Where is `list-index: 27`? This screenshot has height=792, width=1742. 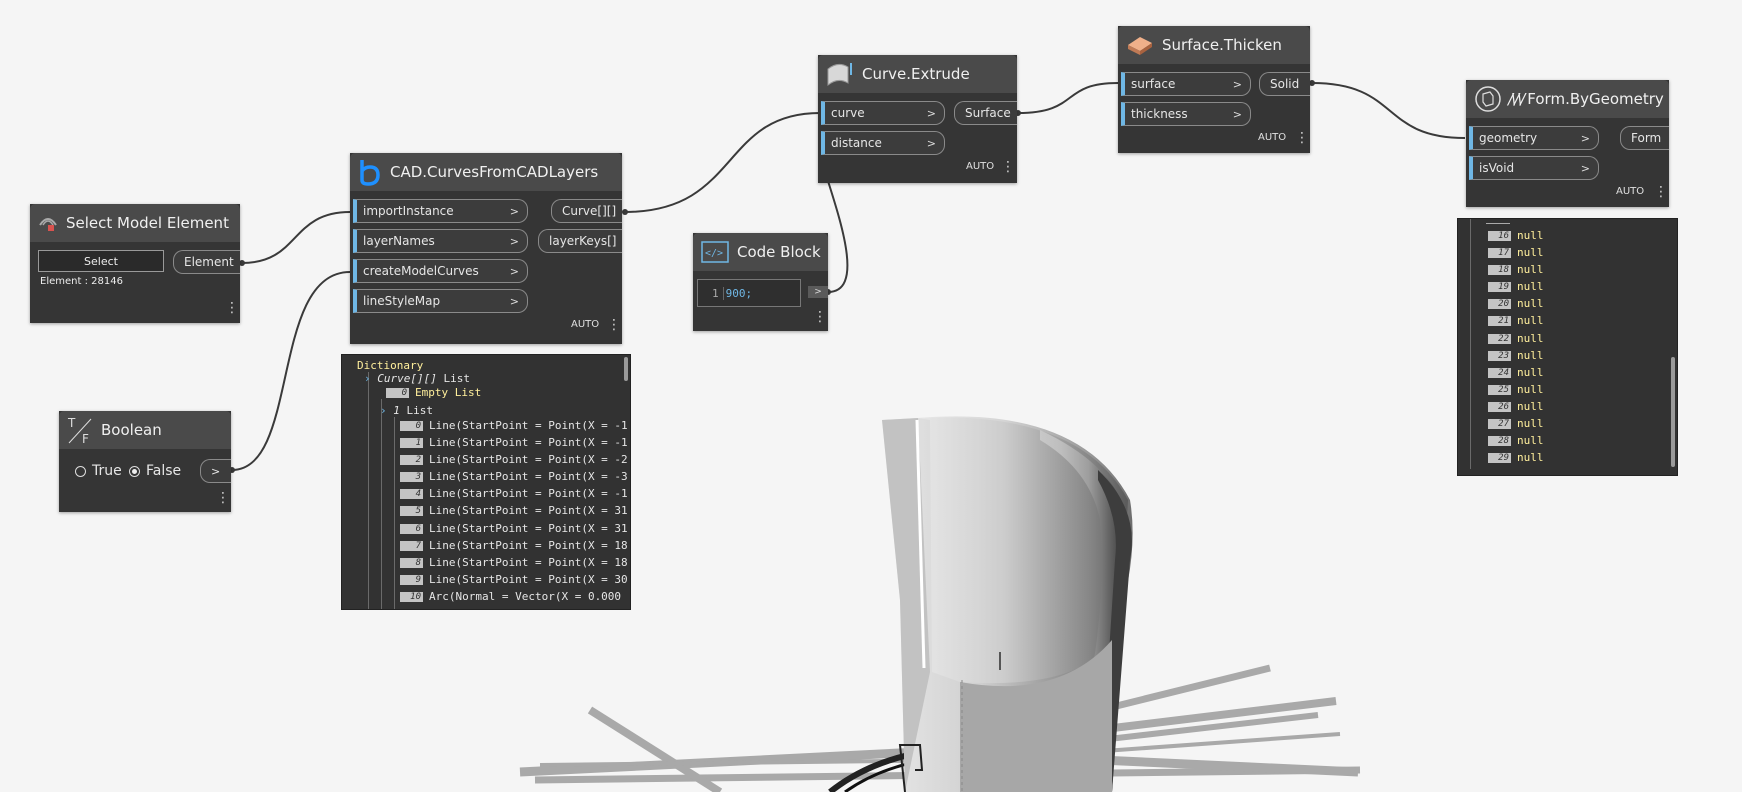 list-index: 27 is located at coordinates (1499, 424).